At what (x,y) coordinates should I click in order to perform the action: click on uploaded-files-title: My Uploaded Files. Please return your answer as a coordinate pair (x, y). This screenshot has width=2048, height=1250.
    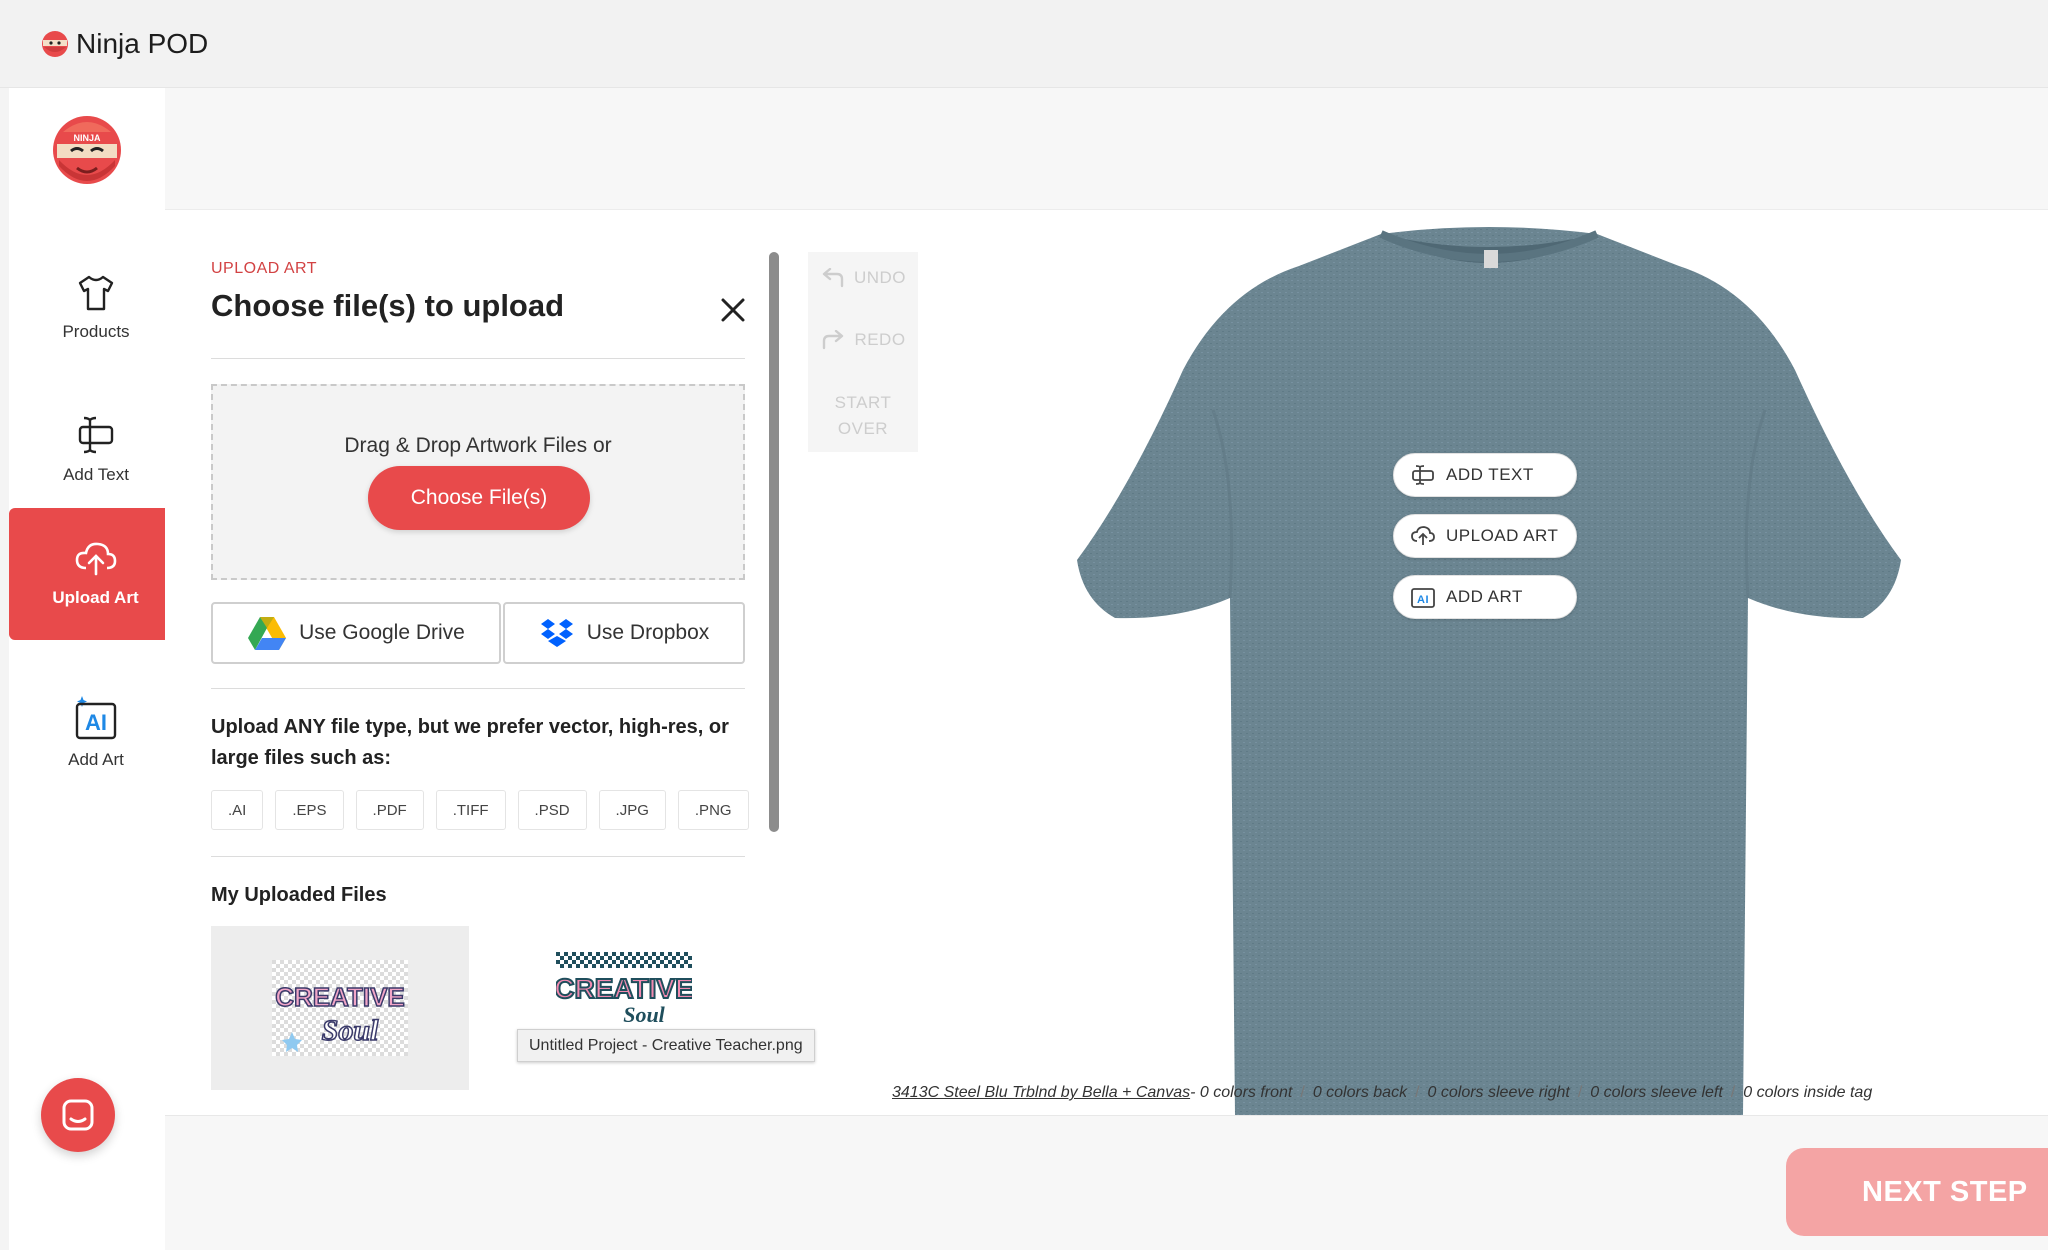
    Looking at the image, I should click on (299, 895).